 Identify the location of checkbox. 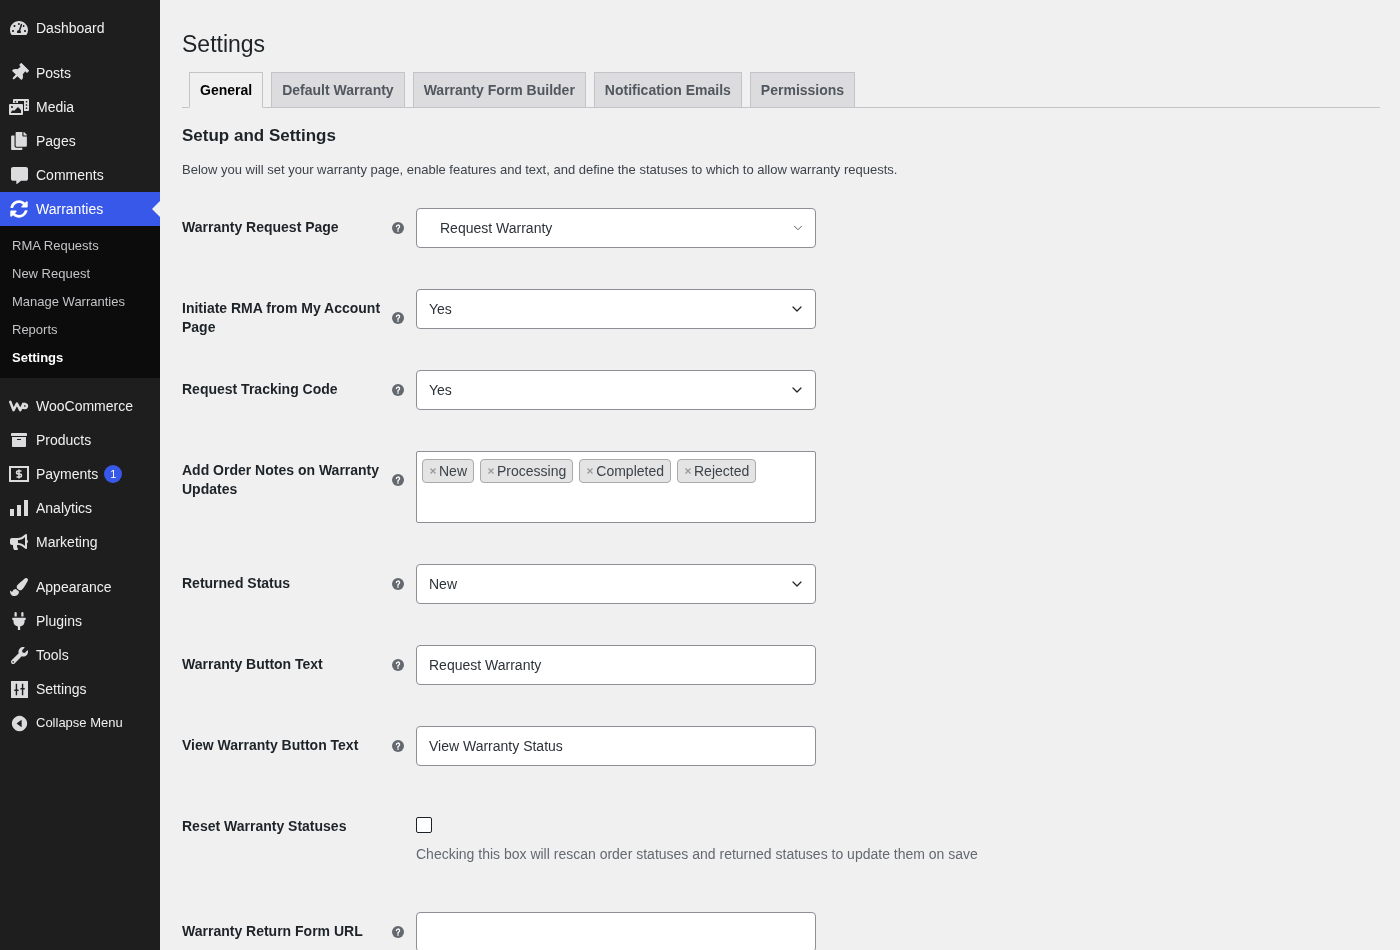
(424, 825).